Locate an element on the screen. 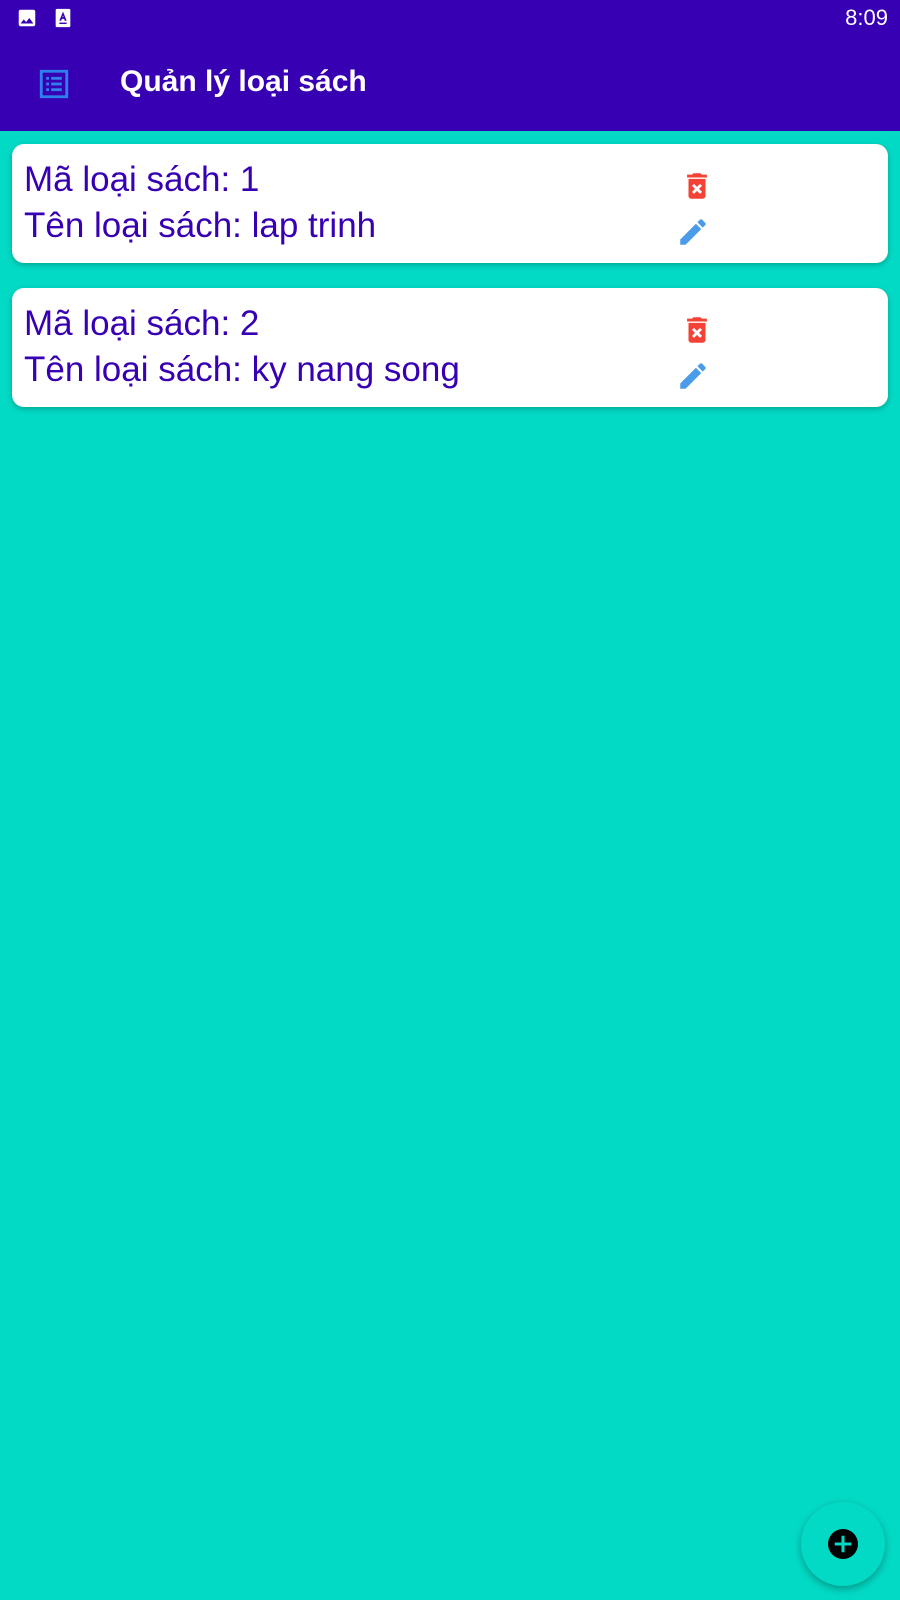  category-code: Mã loại sách: 2 is located at coordinates (142, 323).